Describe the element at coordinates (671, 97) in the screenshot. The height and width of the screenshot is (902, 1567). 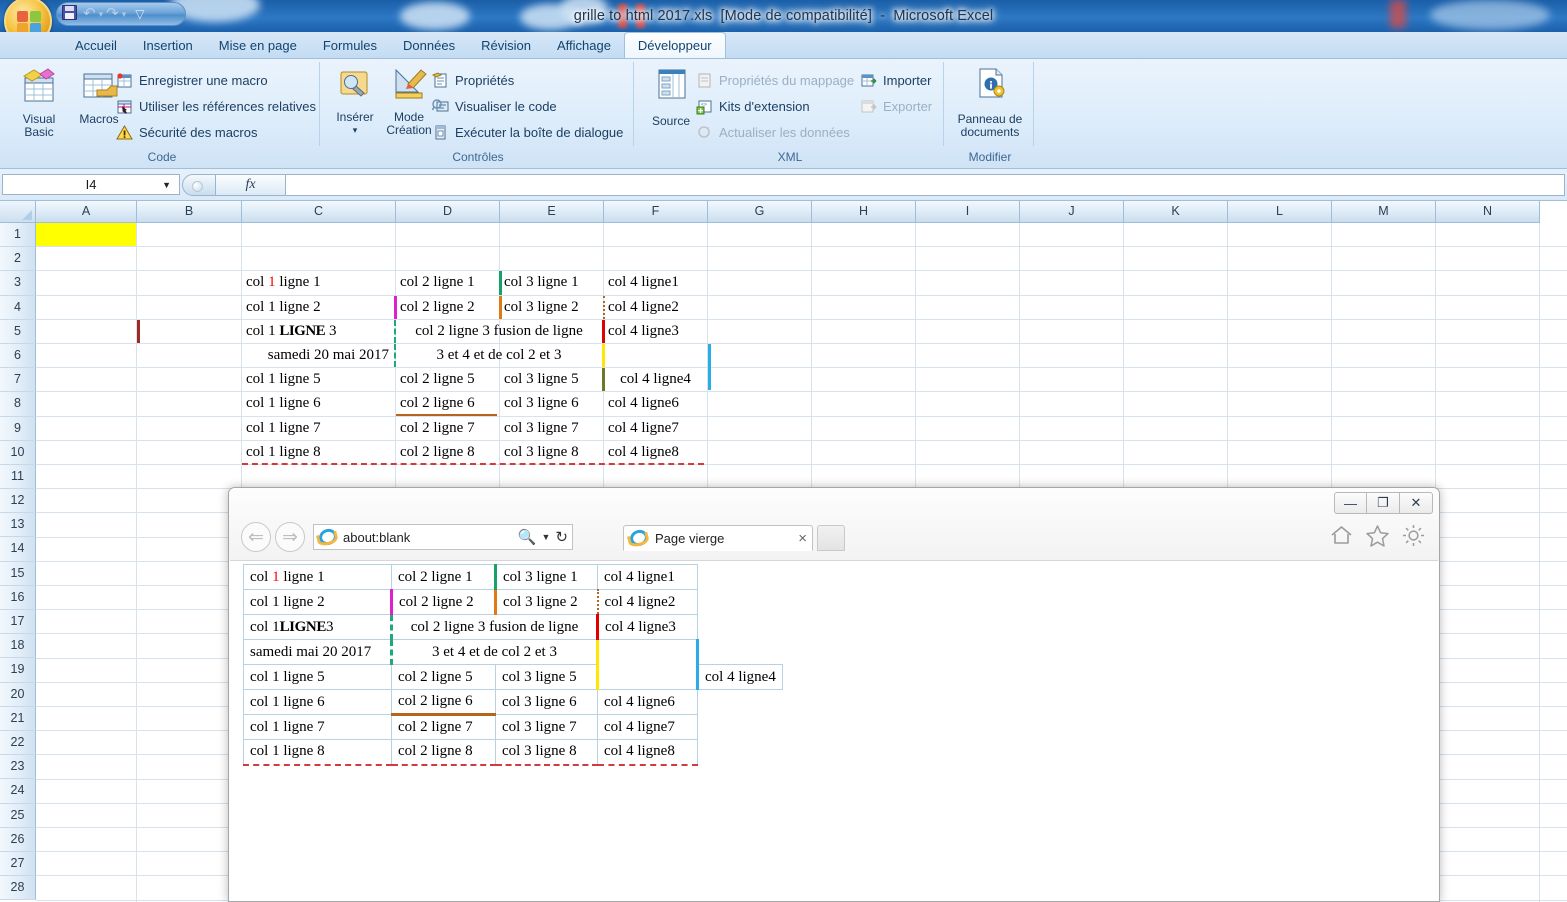
I see `xml-source-button: Source` at that location.